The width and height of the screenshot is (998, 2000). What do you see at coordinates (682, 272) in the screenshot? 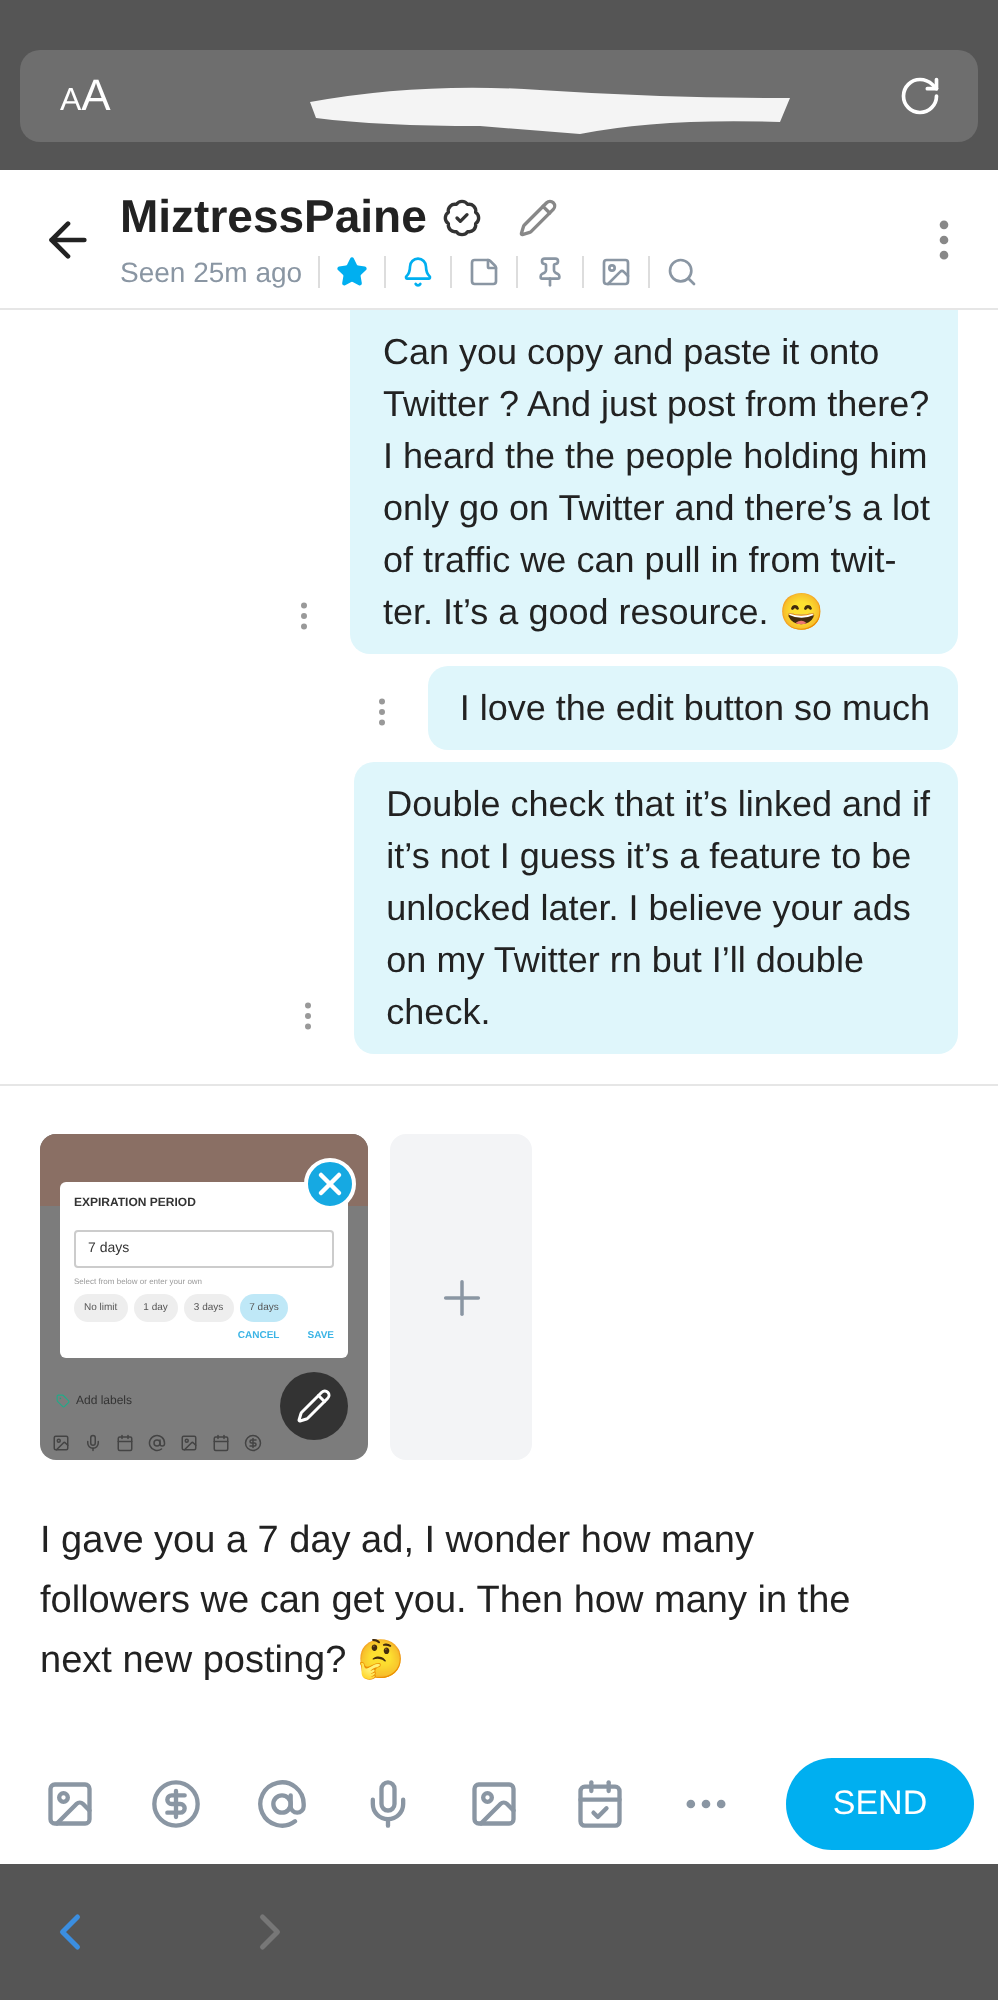
I see `search-icon` at bounding box center [682, 272].